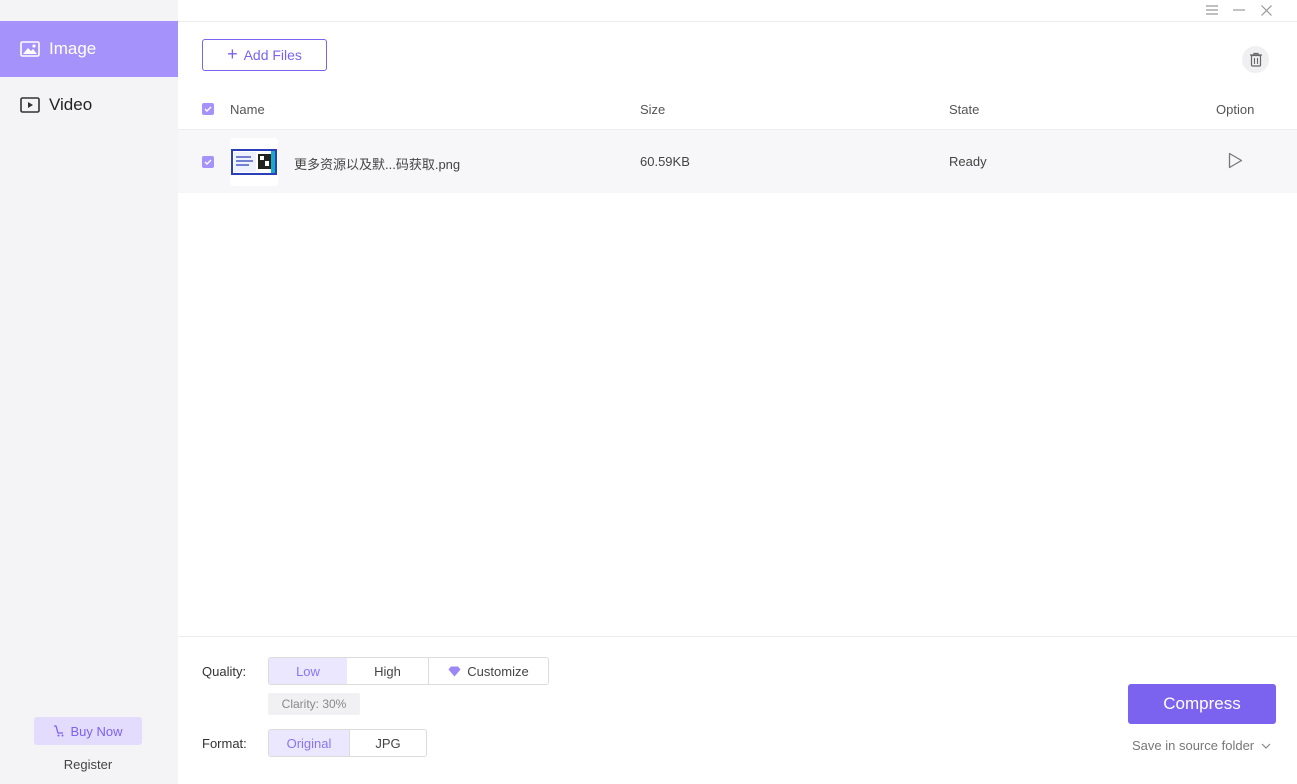 This screenshot has height=784, width=1297. I want to click on file-size: 60.59KB, so click(665, 161).